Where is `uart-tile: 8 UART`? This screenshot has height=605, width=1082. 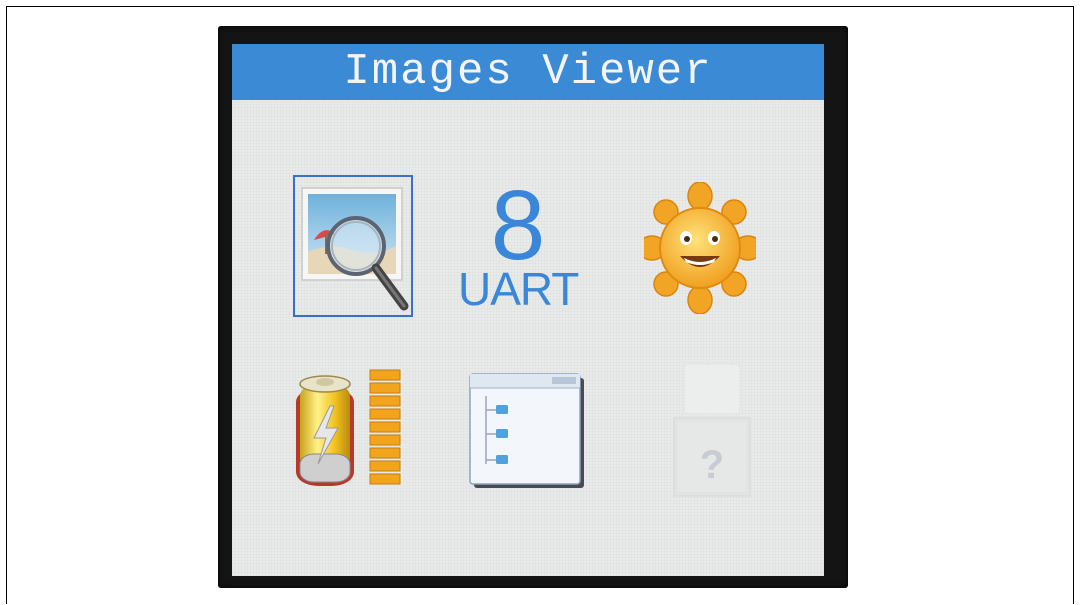
uart-tile: 8 UART is located at coordinates (518, 243).